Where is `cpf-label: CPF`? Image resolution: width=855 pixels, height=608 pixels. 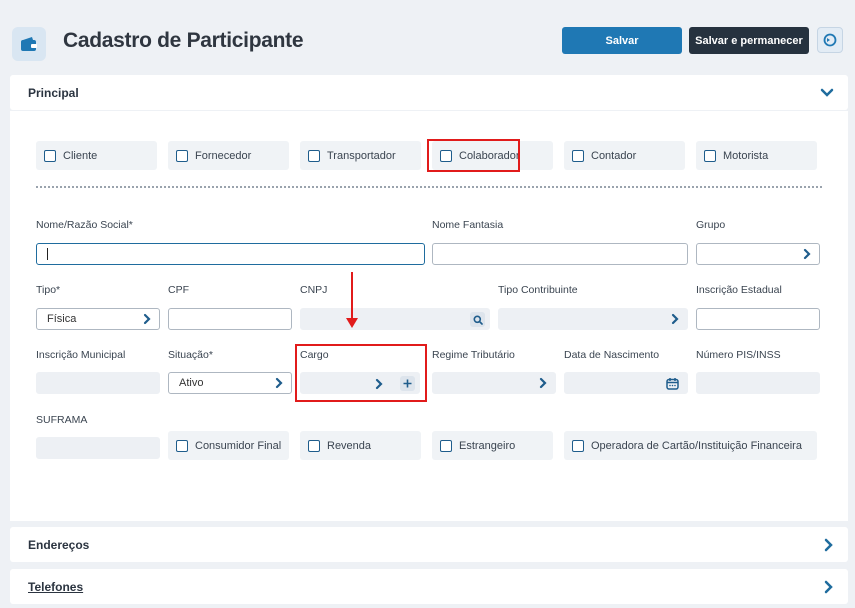 cpf-label: CPF is located at coordinates (178, 290).